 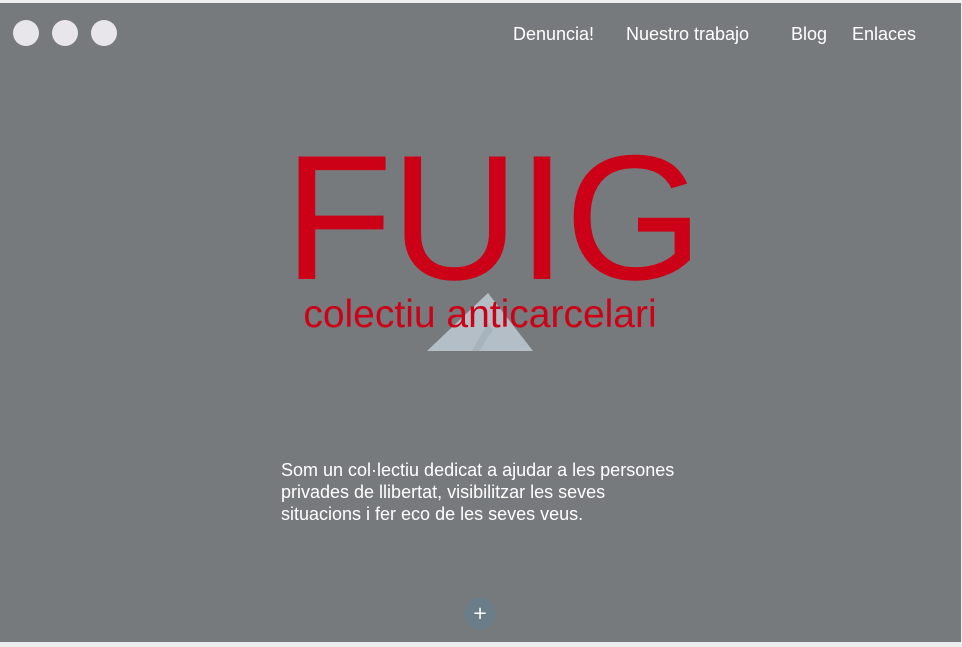 What do you see at coordinates (480, 314) in the screenshot?
I see `site-subtitle: colectiu anticarcelari` at bounding box center [480, 314].